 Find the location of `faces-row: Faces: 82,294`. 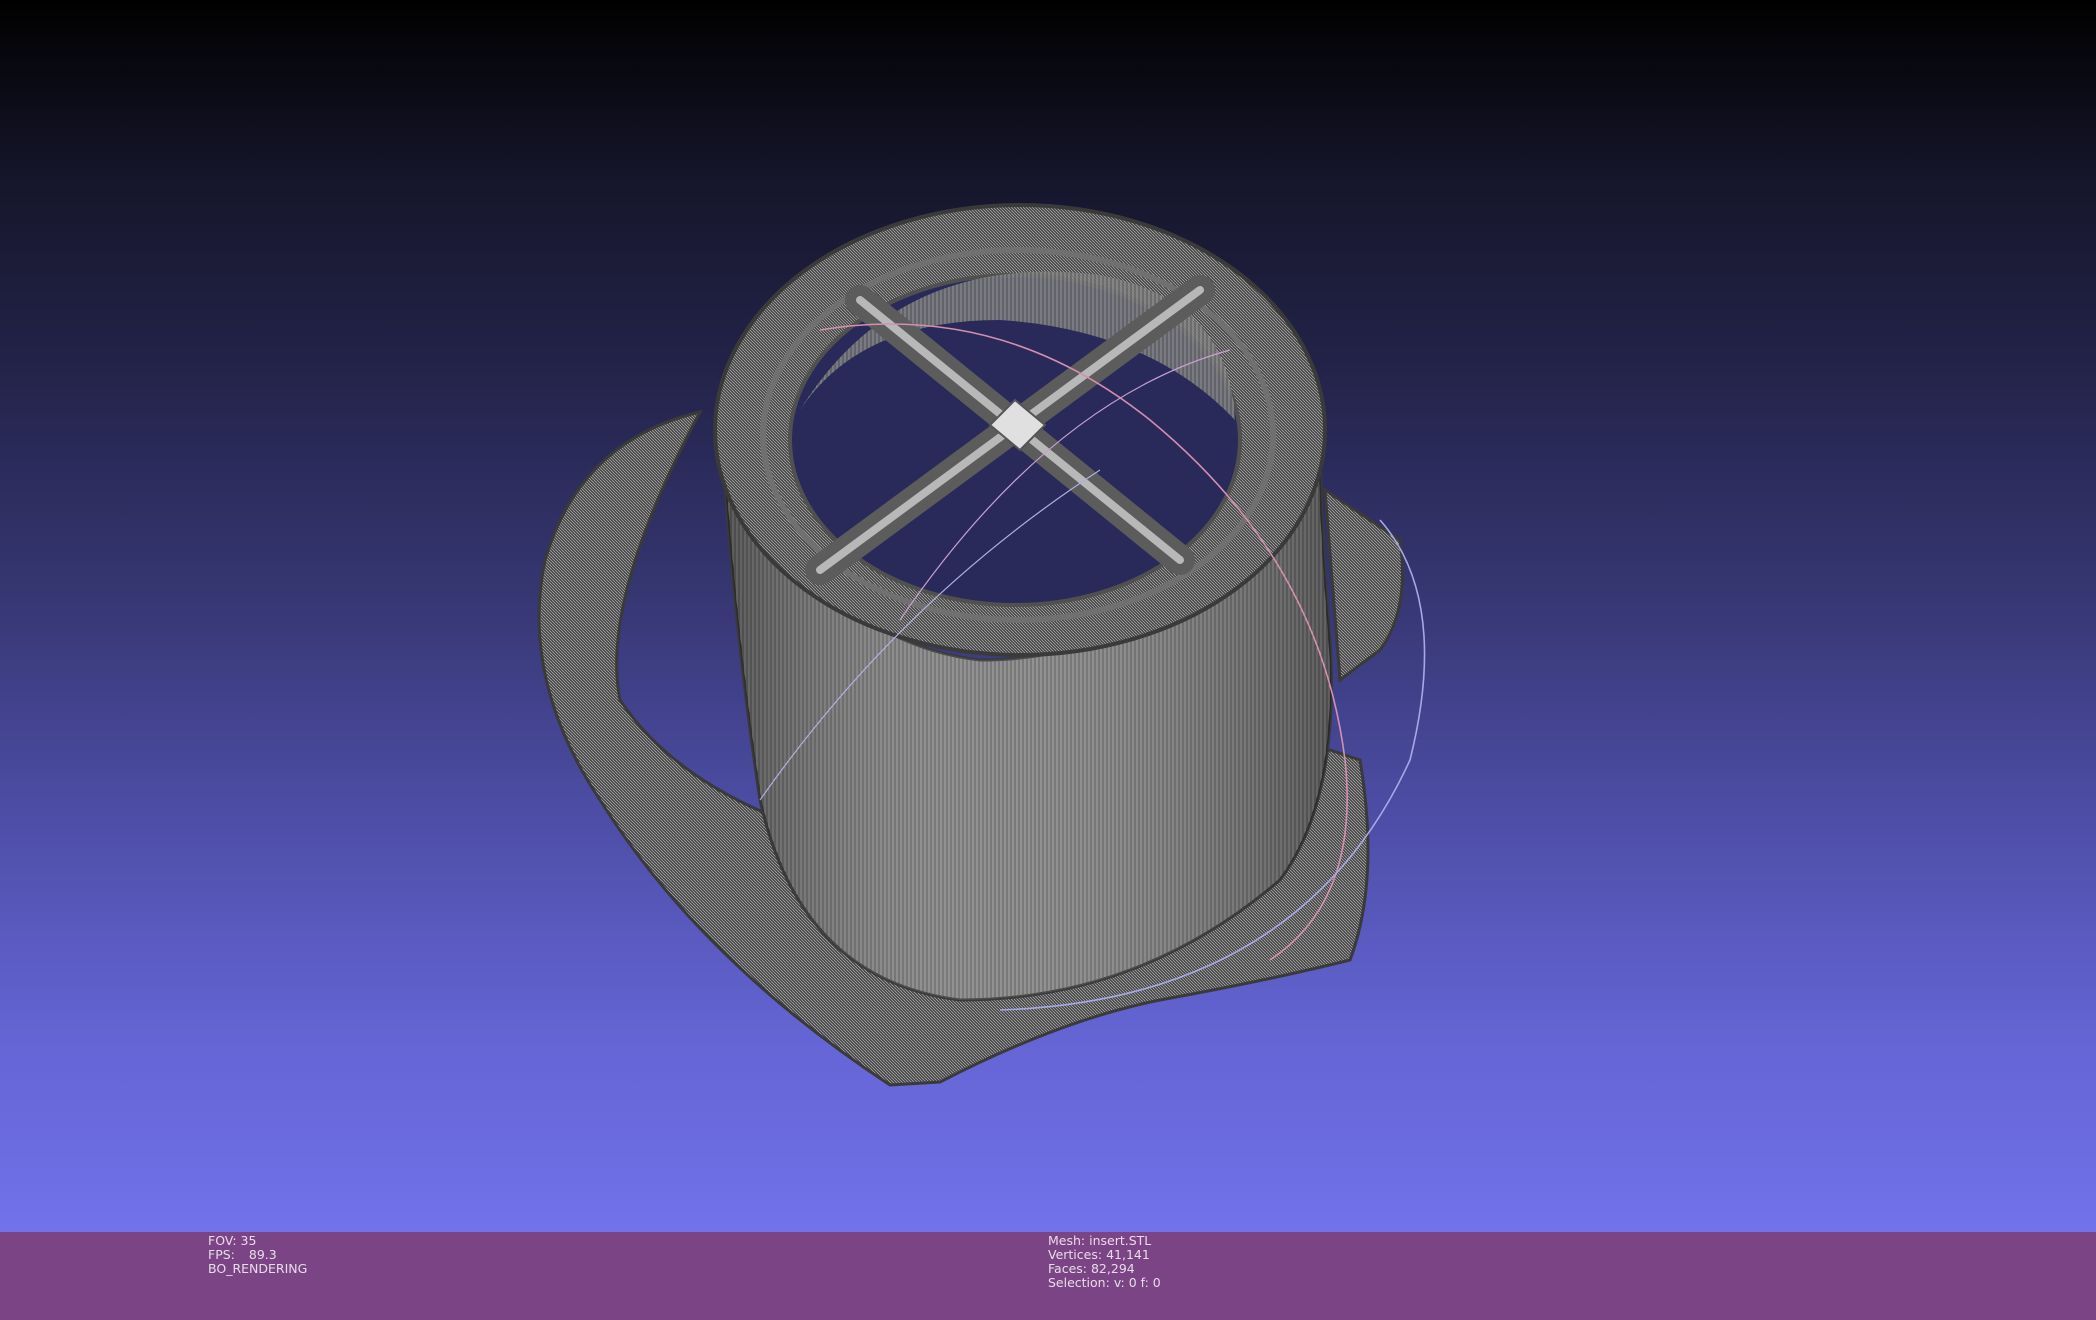

faces-row: Faces: 82,294 is located at coordinates (1104, 1269).